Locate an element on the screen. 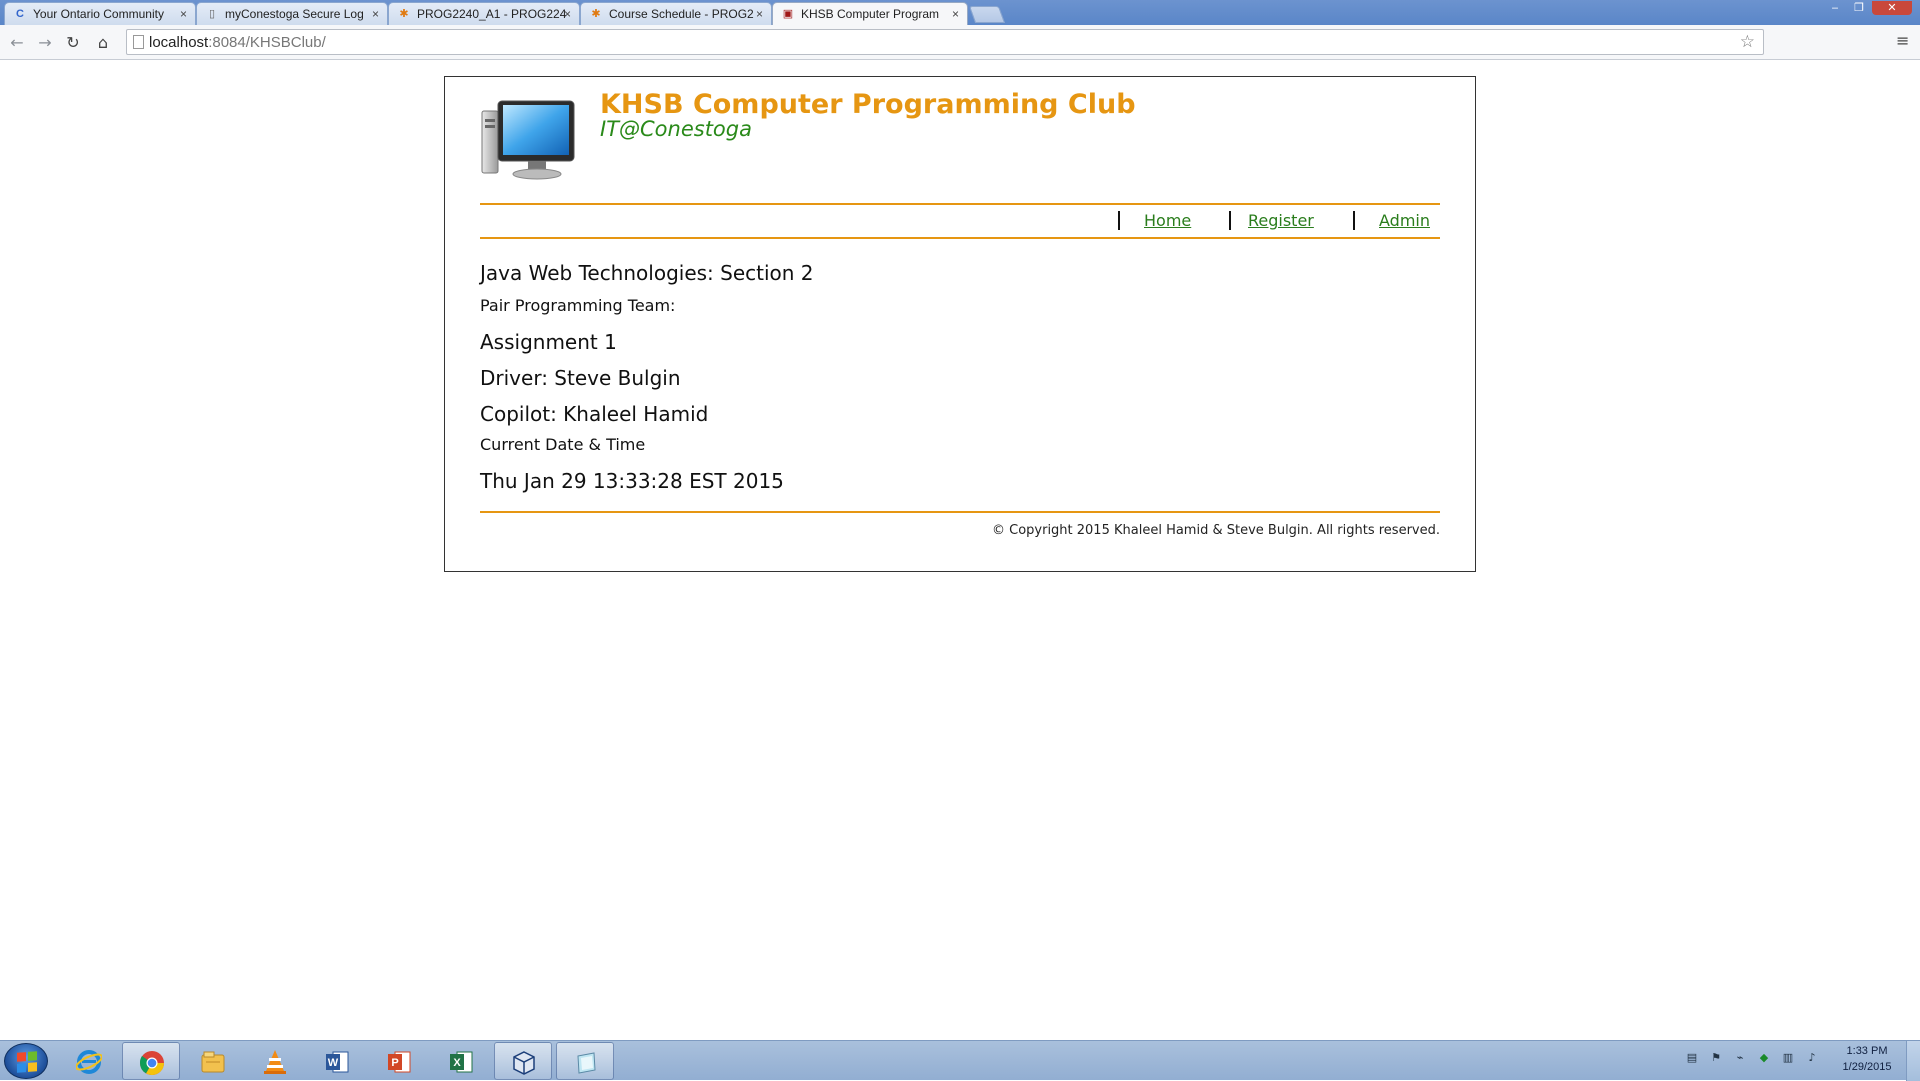 This screenshot has width=1920, height=1081. taskbar-powerpoint: P is located at coordinates (399, 1061).